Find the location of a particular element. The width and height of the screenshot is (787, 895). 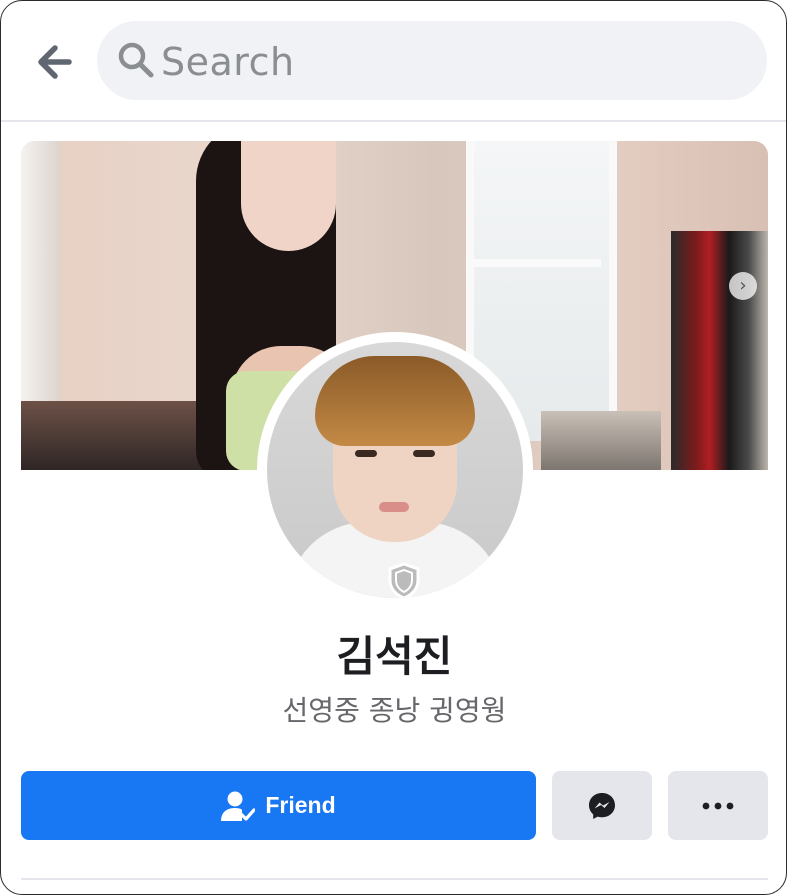

search-icon is located at coordinates (136, 60).